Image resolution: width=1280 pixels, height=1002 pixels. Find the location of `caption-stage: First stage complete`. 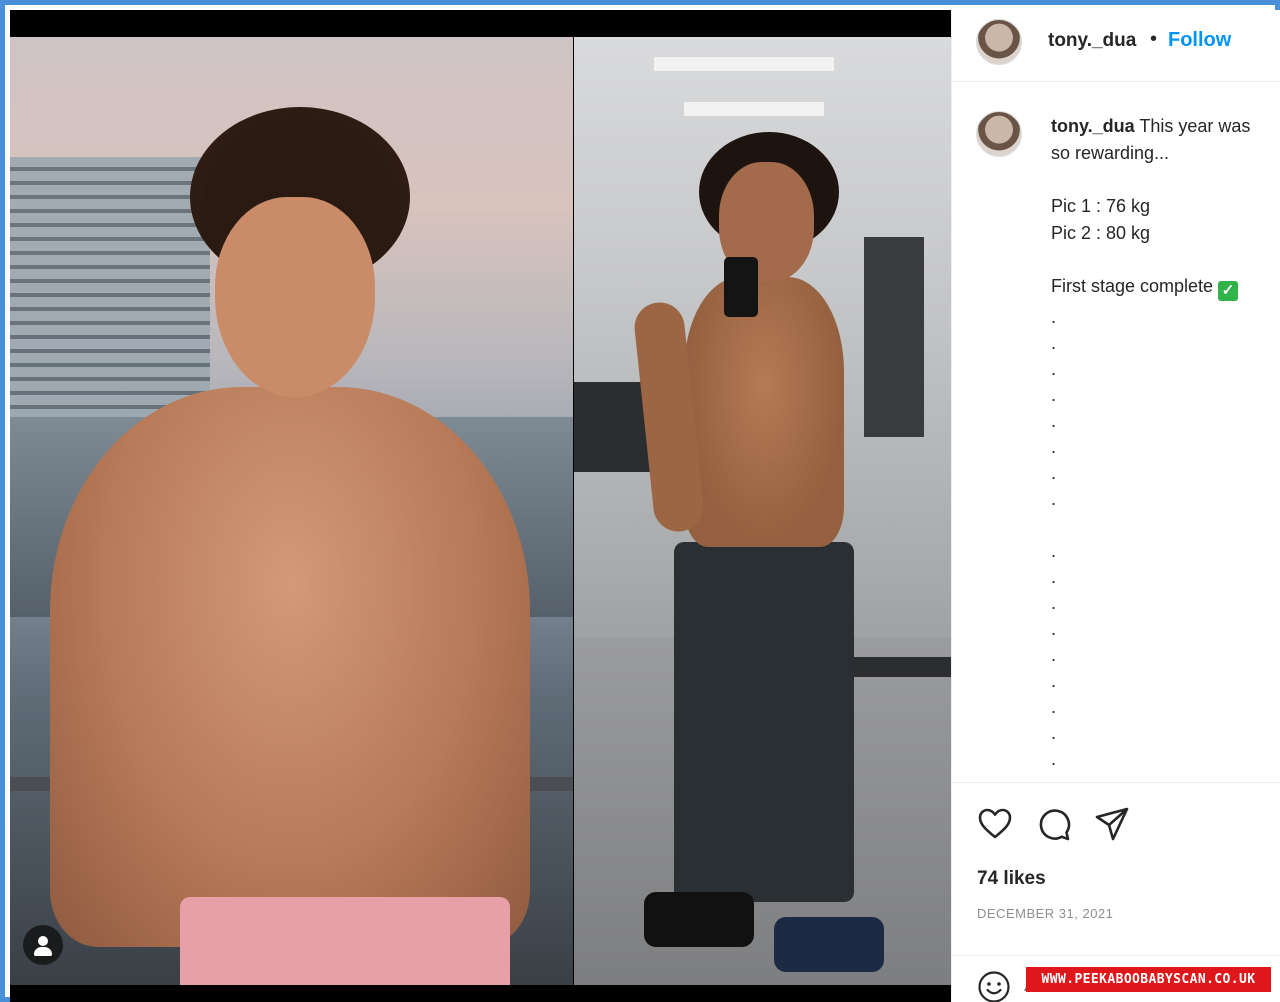

caption-stage: First stage complete is located at coordinates (1132, 286).